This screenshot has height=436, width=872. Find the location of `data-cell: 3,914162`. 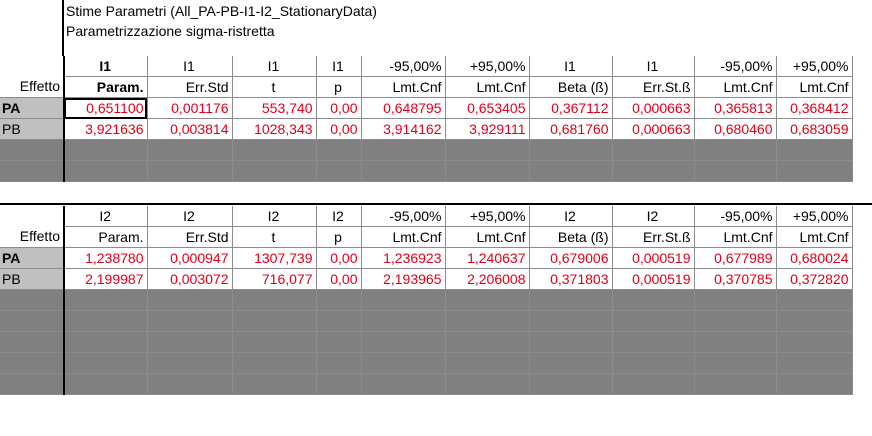

data-cell: 3,914162 is located at coordinates (403, 129).